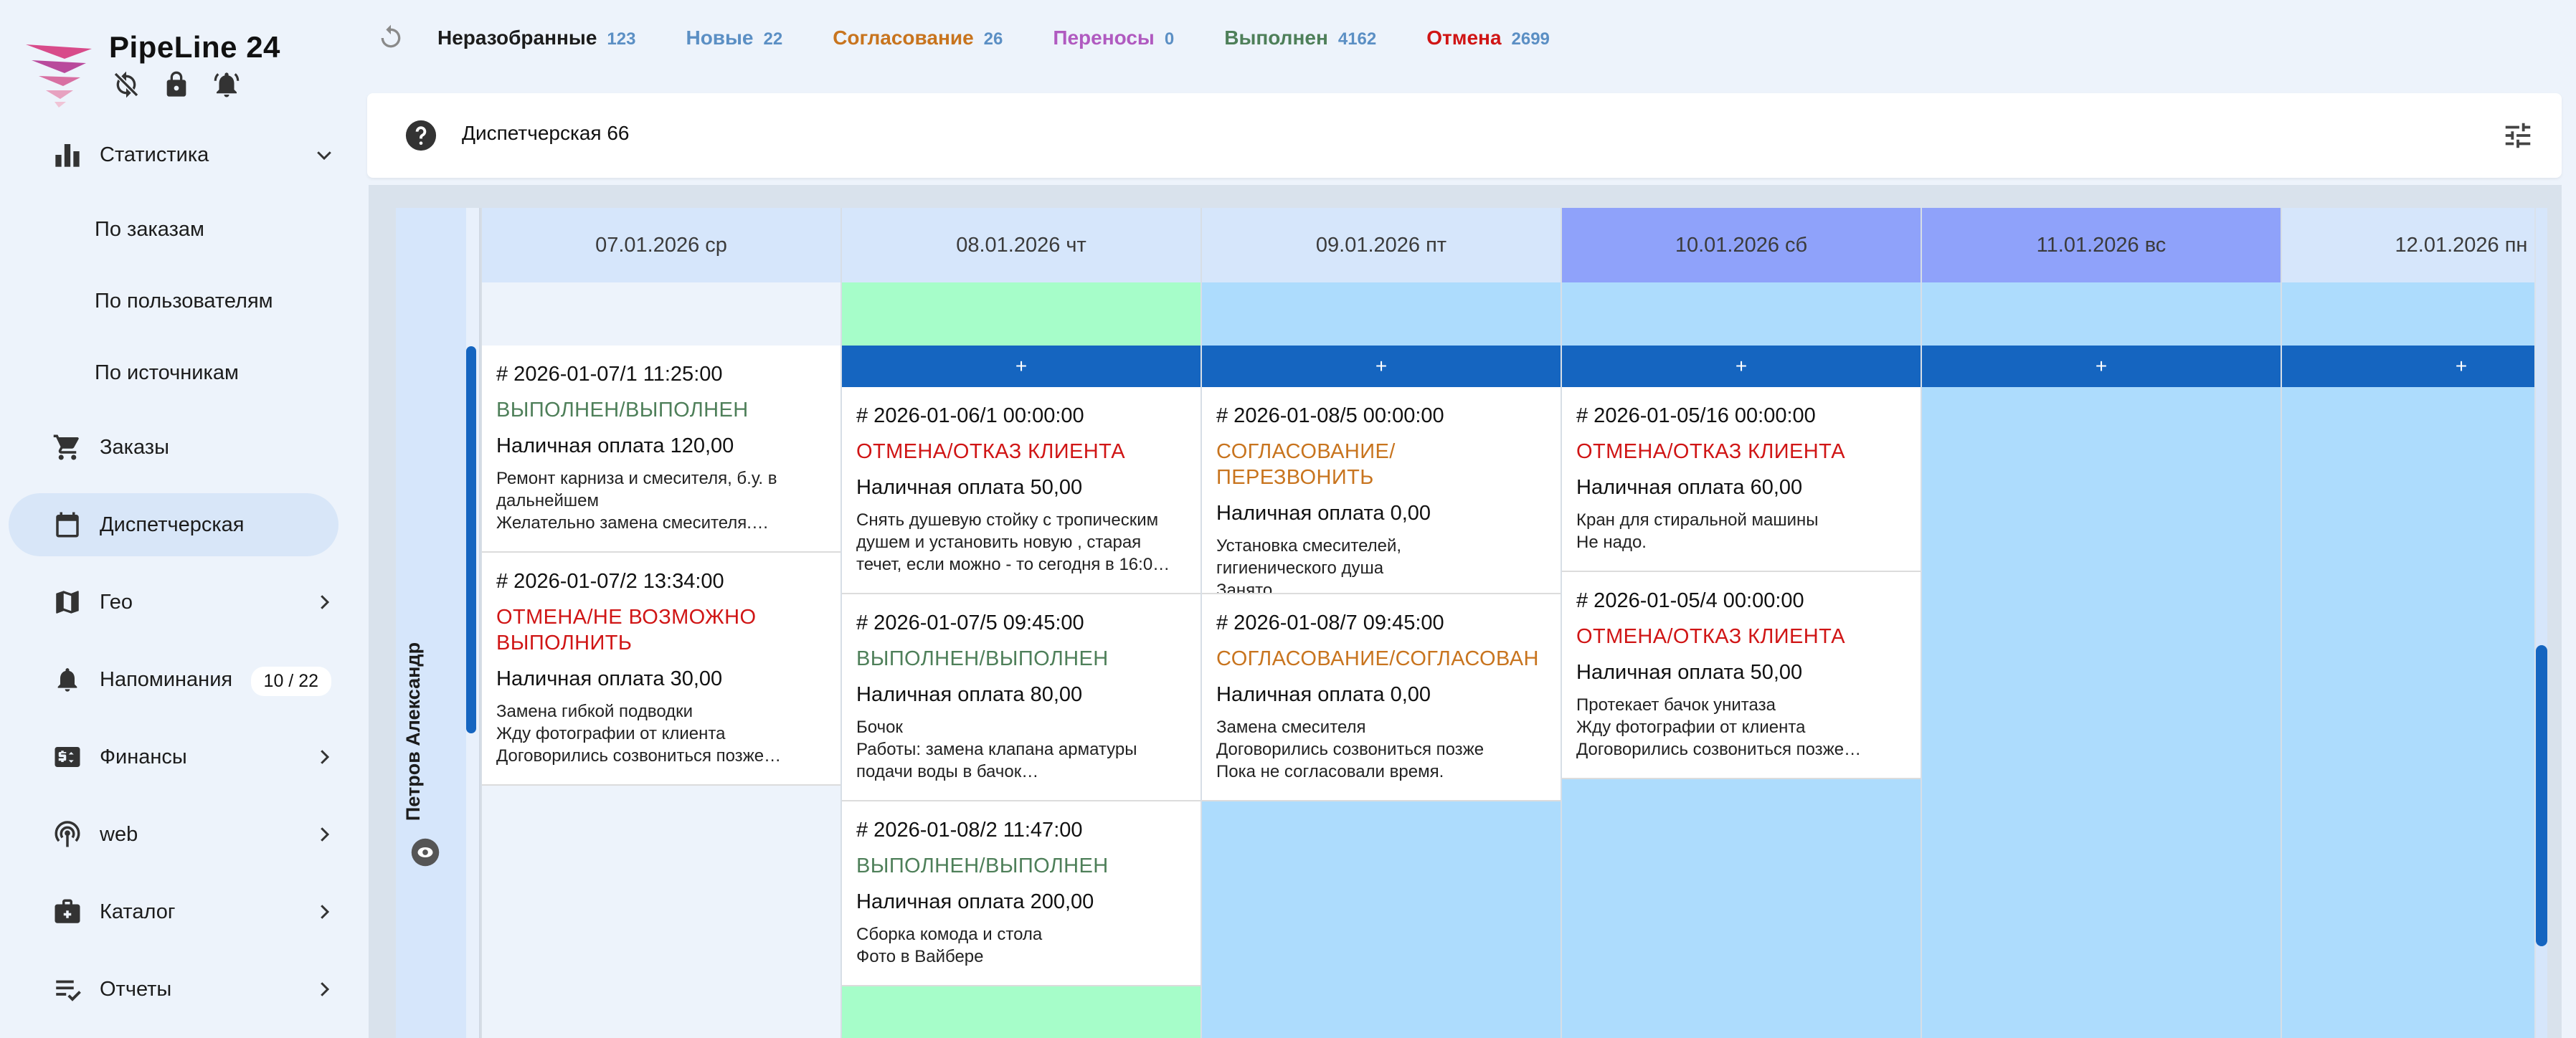 This screenshot has width=2576, height=1038. I want to click on order-payment: Наличная оплата 60,00, so click(1689, 487).